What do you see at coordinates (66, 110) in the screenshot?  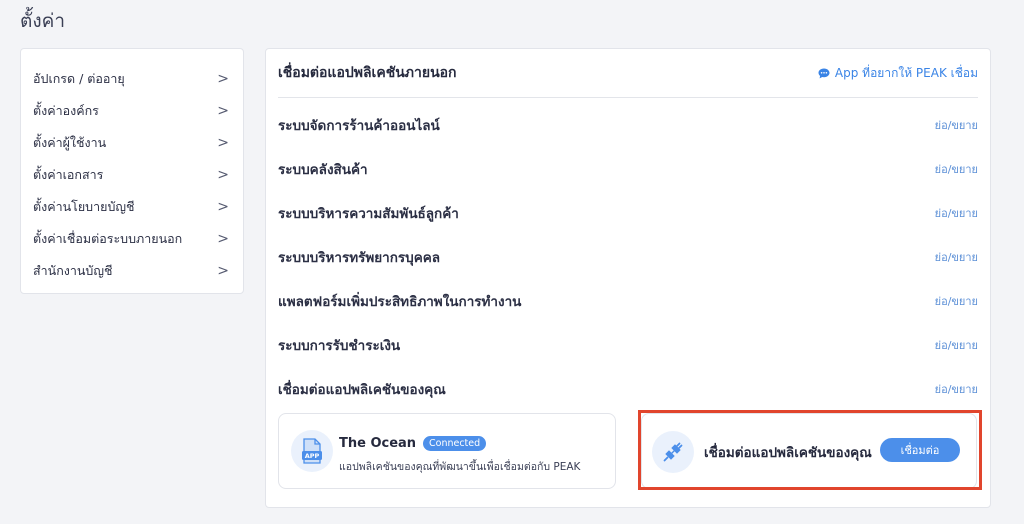 I see `sidebar-item-label: ตั้งค่าองค์กร` at bounding box center [66, 110].